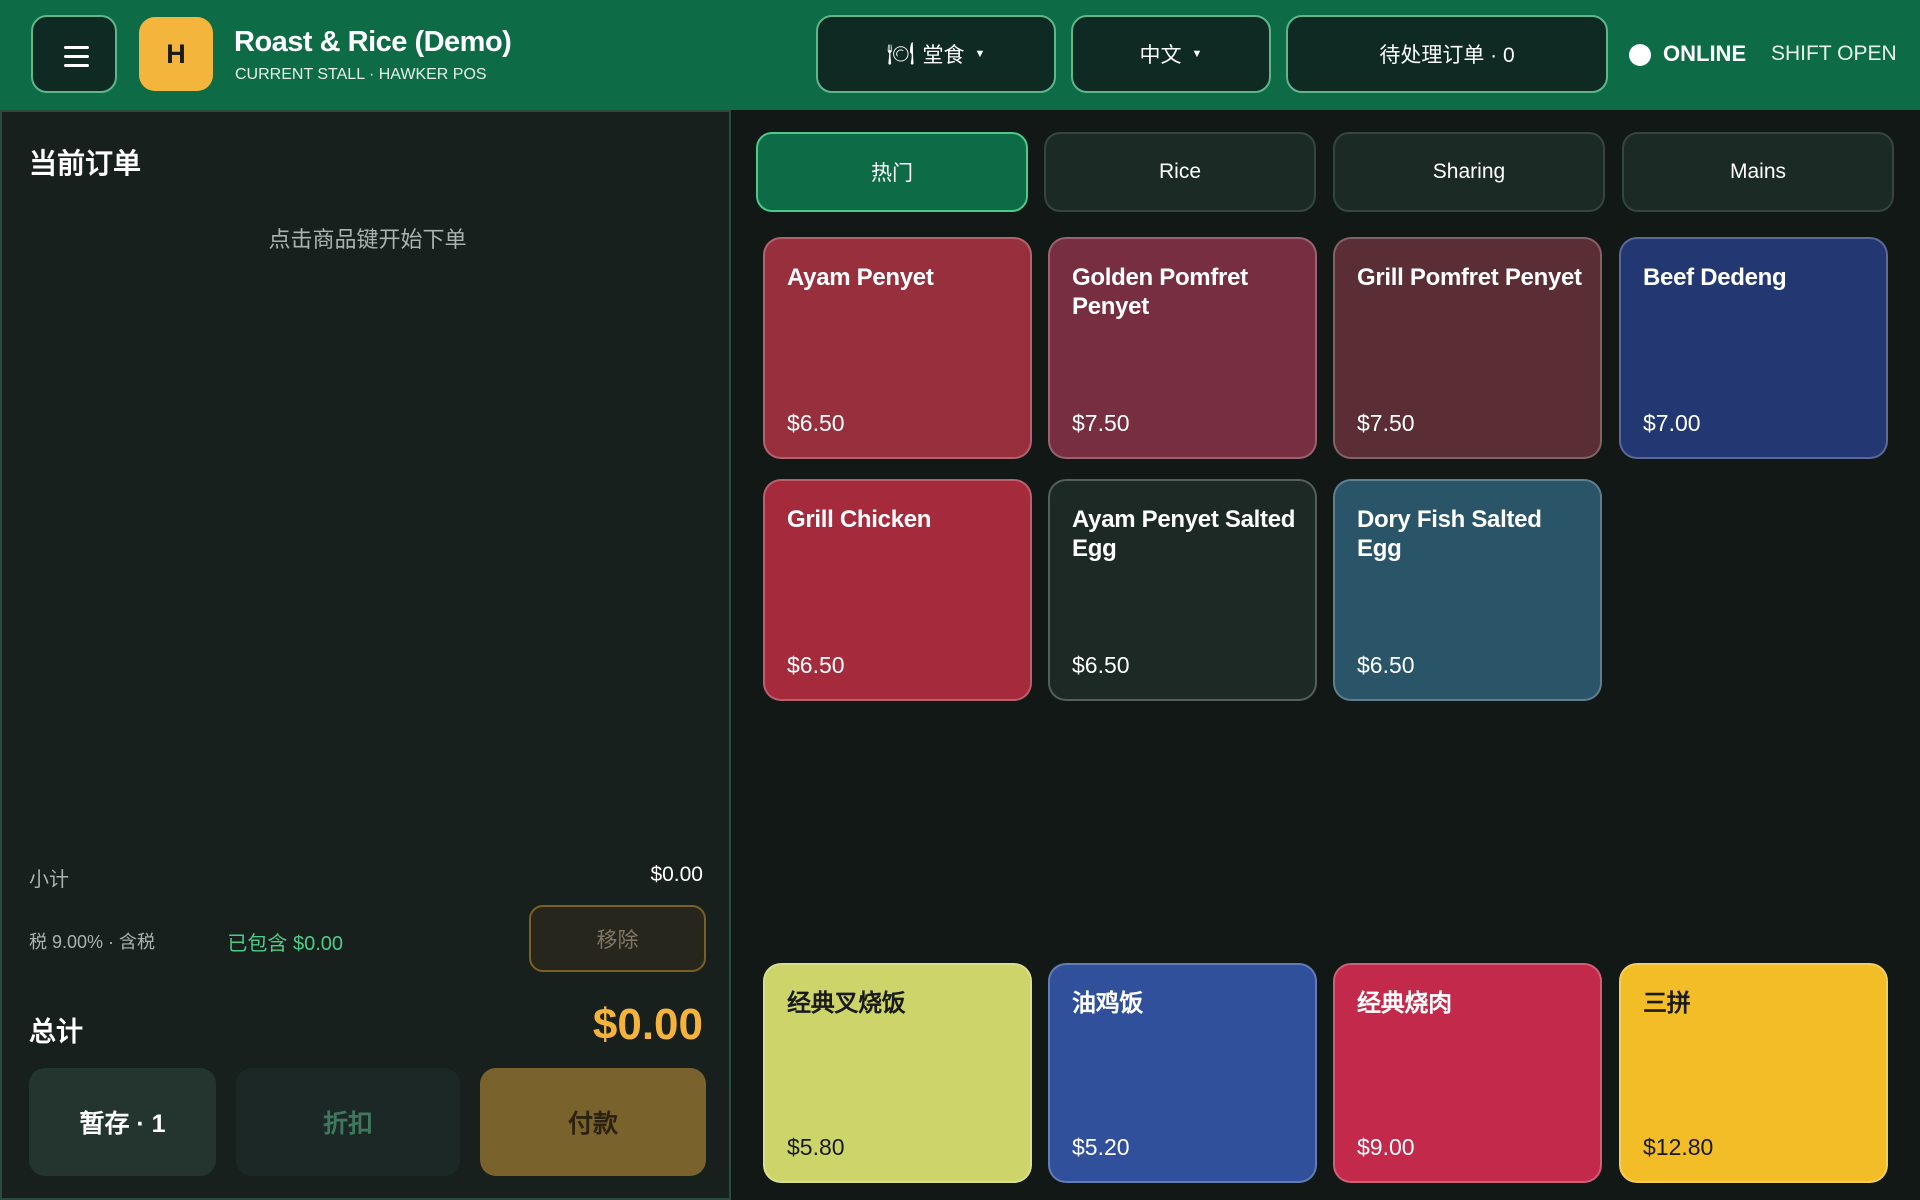 The image size is (1920, 1200). I want to click on order-title: 当前订单, so click(85, 163).